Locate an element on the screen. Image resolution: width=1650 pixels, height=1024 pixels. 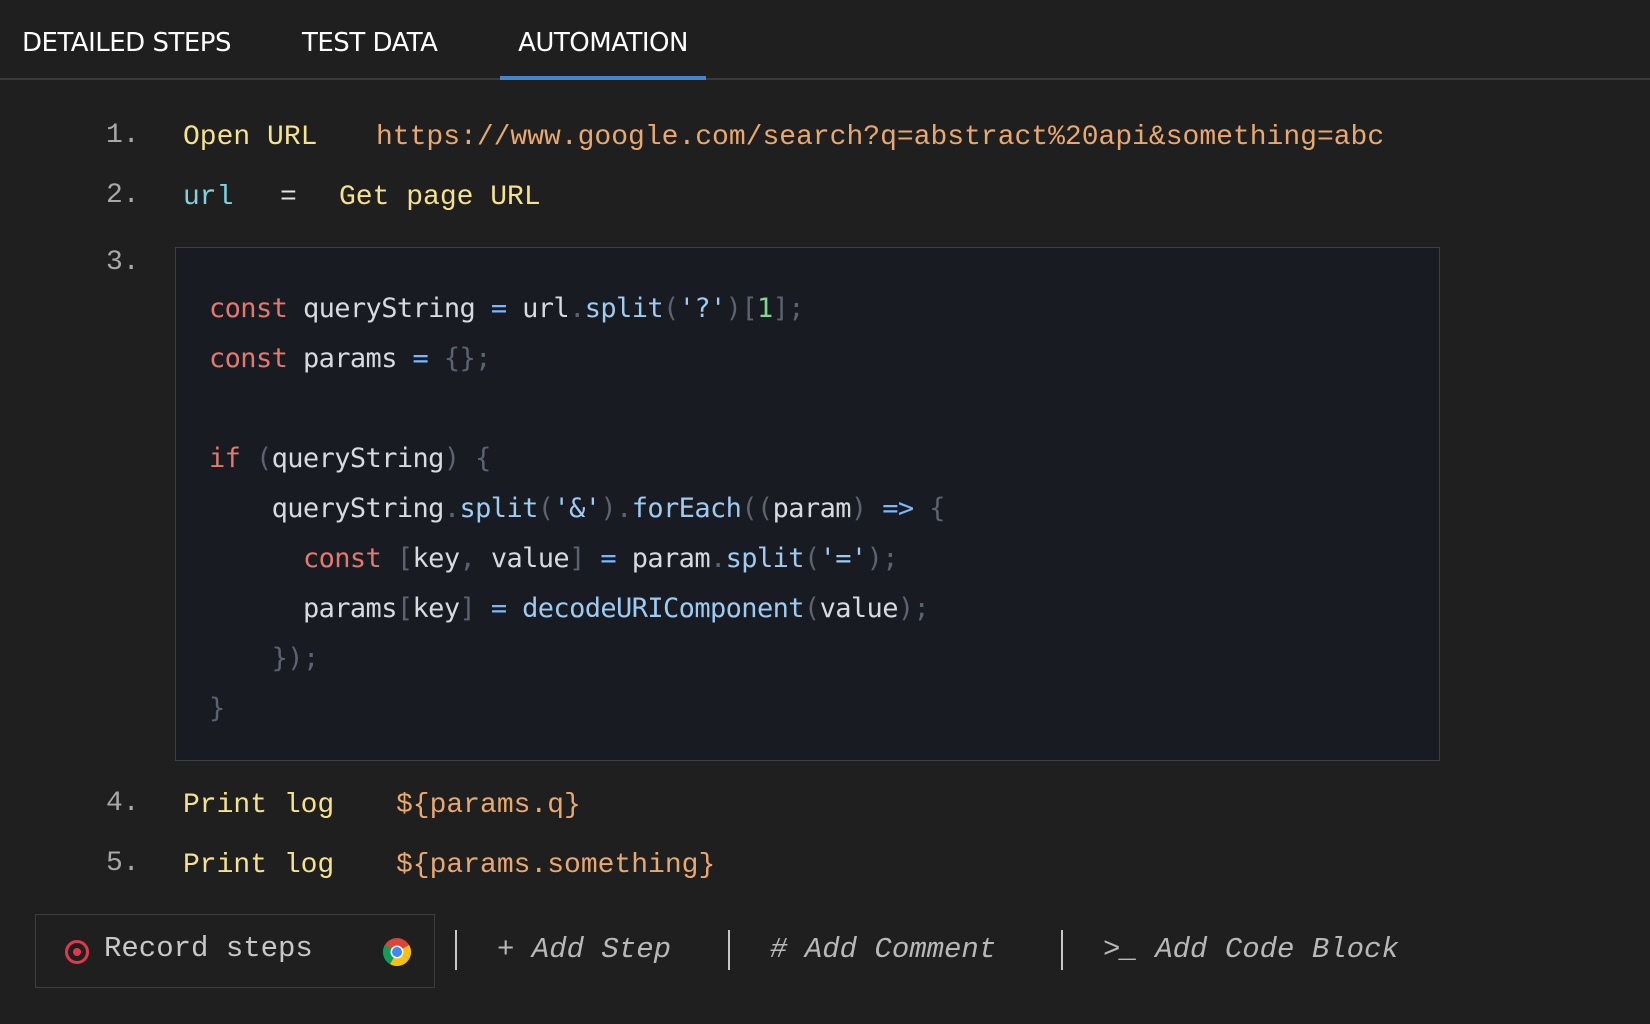
chrome-icon is located at coordinates (397, 952).